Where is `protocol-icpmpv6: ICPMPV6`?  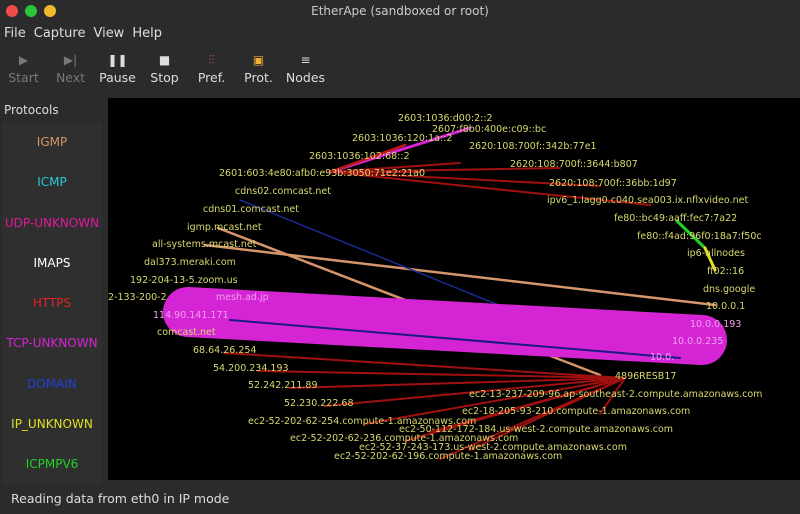
protocol-icpmpv6: ICPMPV6 is located at coordinates (52, 464).